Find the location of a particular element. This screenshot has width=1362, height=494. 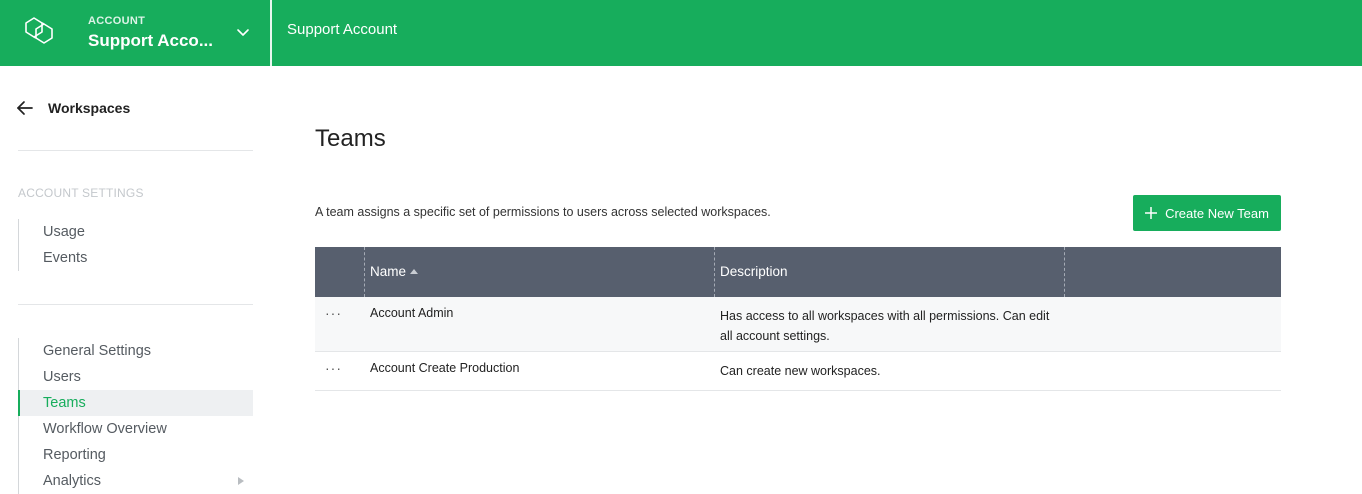

back-to-workspaces-link: Workspaces is located at coordinates (73, 108).